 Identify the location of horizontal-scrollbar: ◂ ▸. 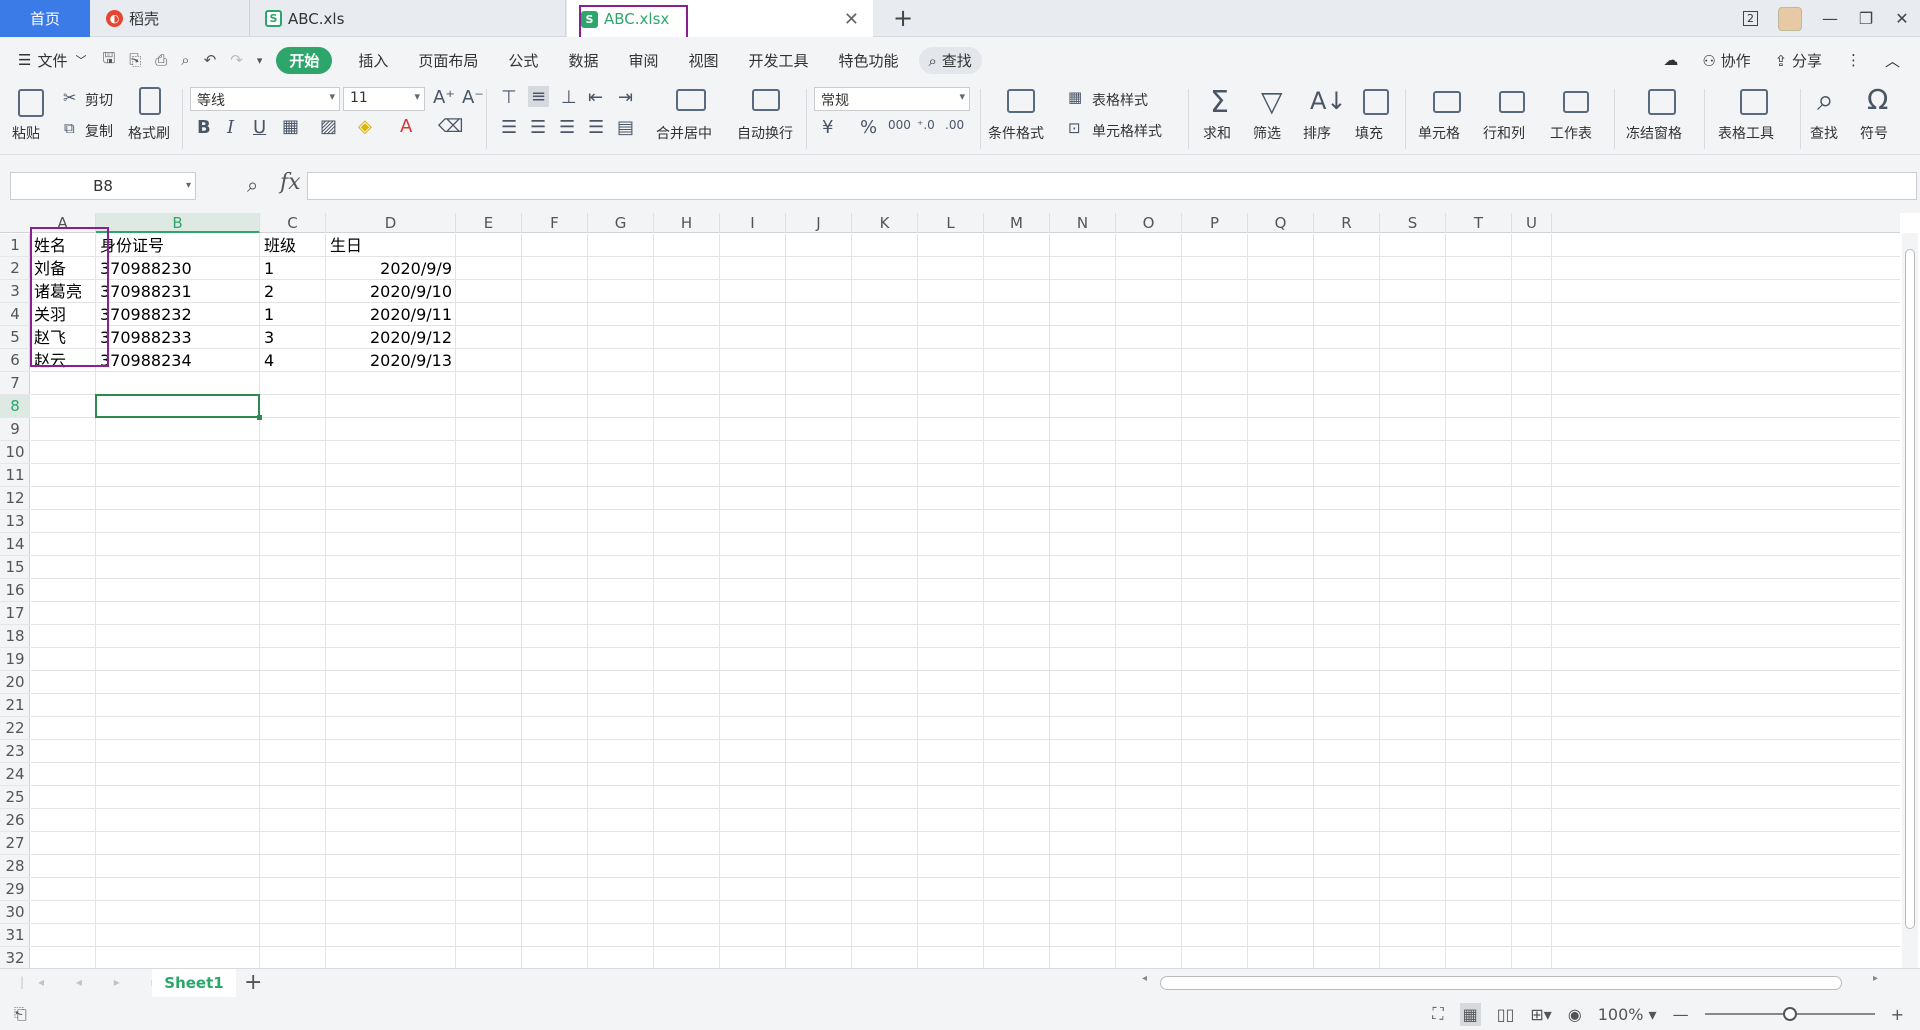
(1510, 982).